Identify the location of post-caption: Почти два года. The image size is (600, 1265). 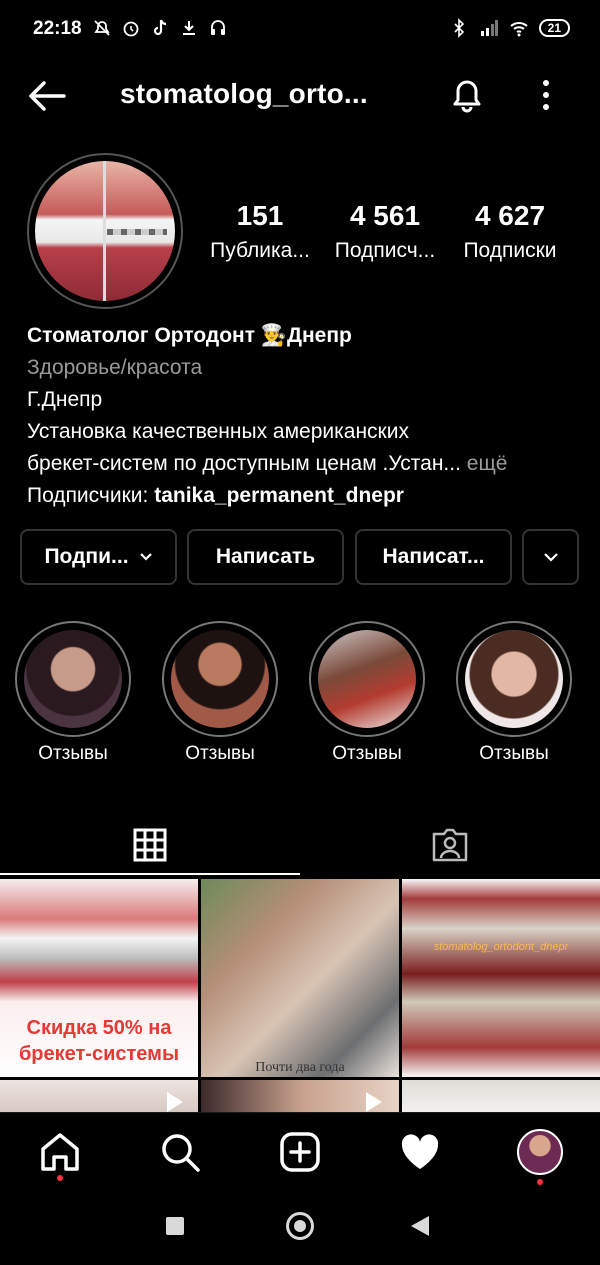
(300, 1067).